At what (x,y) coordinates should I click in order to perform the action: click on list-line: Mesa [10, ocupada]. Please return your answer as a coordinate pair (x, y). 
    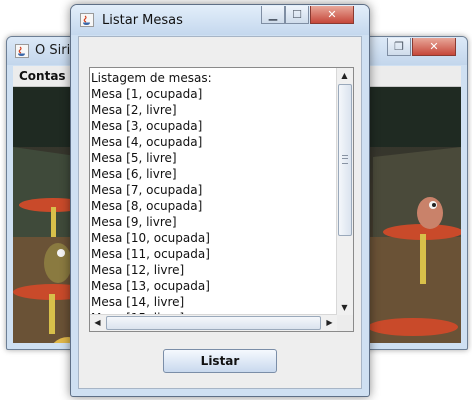
    Looking at the image, I should click on (150, 238).